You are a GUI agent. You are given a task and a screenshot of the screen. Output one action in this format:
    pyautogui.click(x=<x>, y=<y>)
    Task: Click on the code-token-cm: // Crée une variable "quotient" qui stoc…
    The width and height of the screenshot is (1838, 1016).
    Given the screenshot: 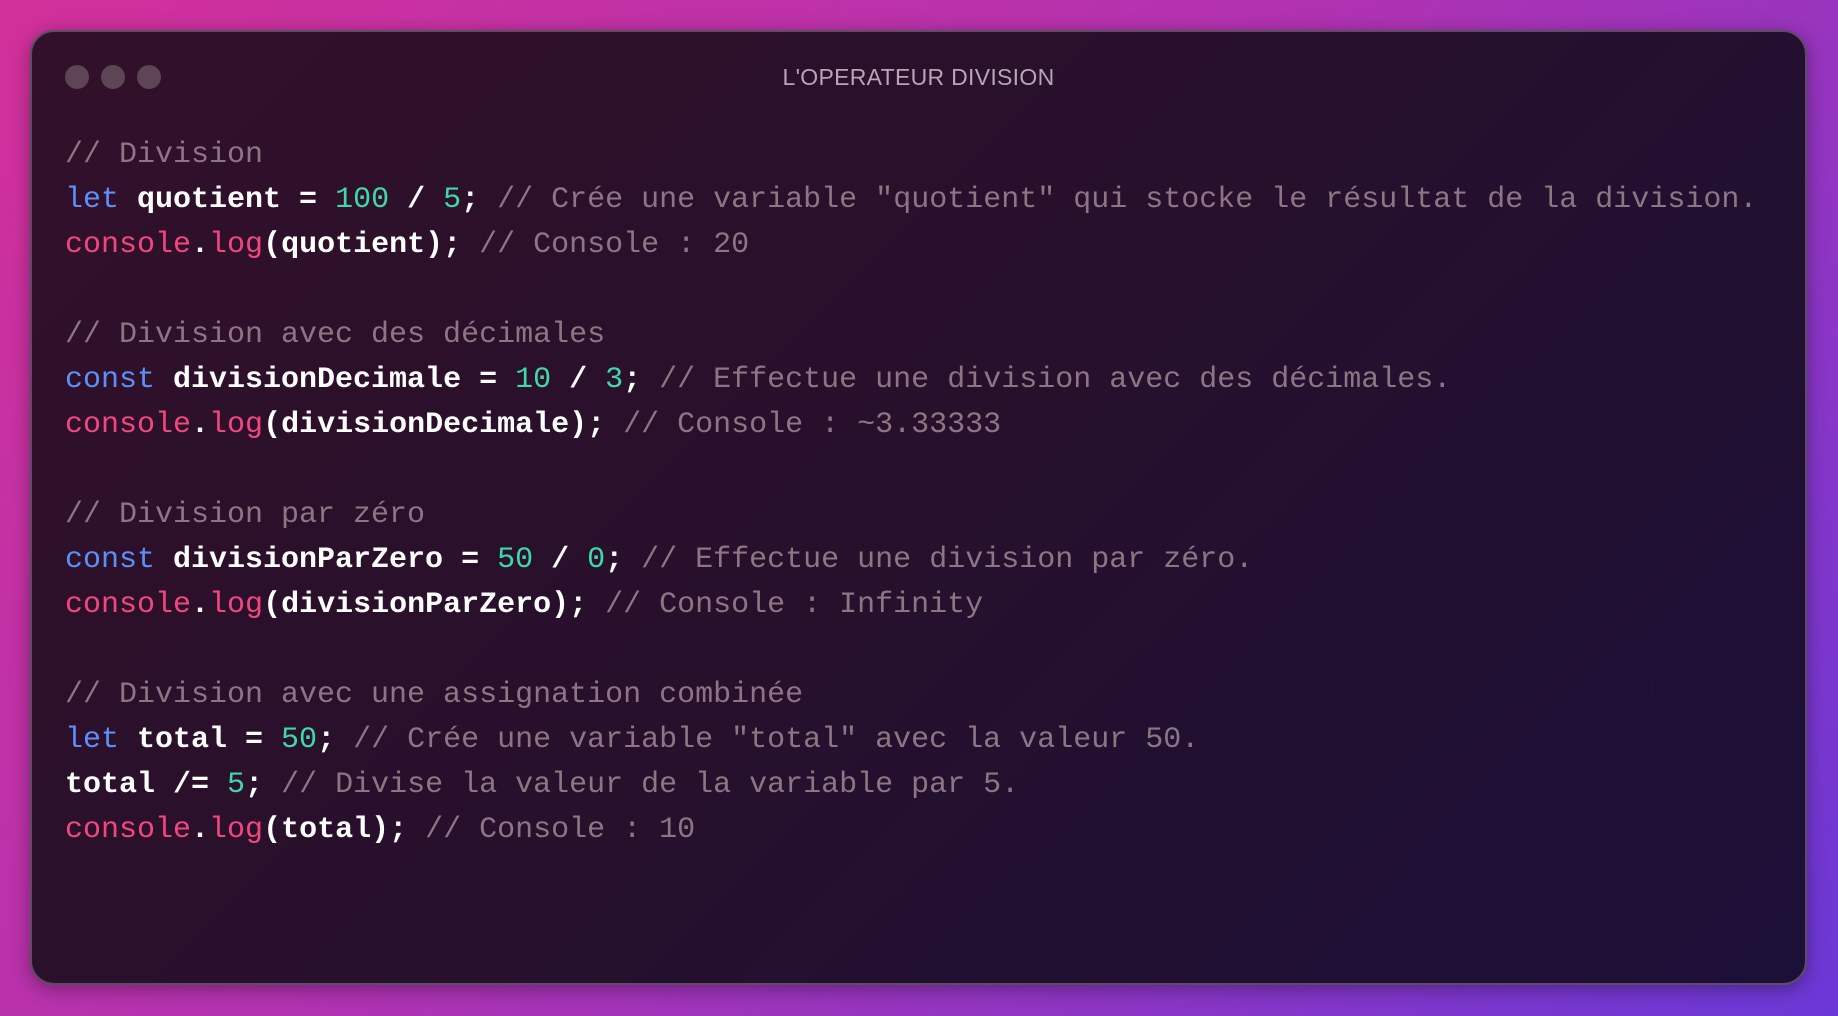 What is the action you would take?
    pyautogui.click(x=1127, y=200)
    